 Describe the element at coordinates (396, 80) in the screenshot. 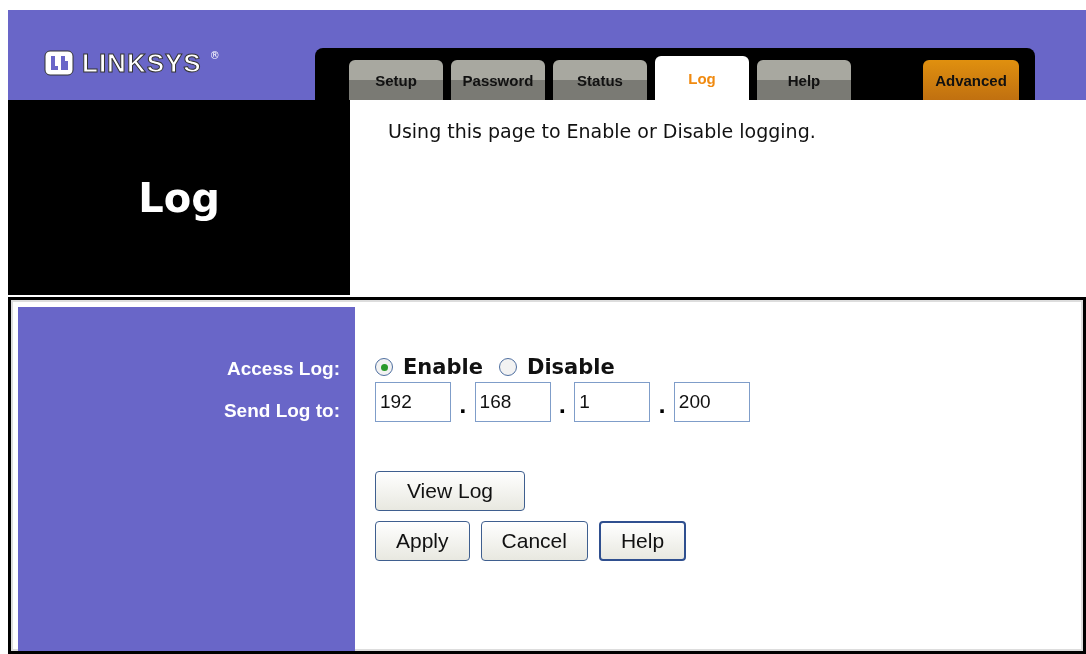

I see `nav-tab: Setup` at that location.